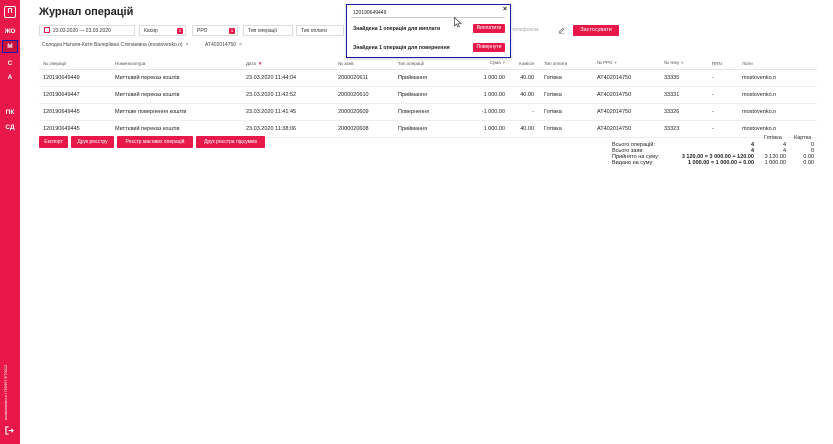  What do you see at coordinates (92, 142) in the screenshot?
I see `print-registry-button: Друк реєстру` at bounding box center [92, 142].